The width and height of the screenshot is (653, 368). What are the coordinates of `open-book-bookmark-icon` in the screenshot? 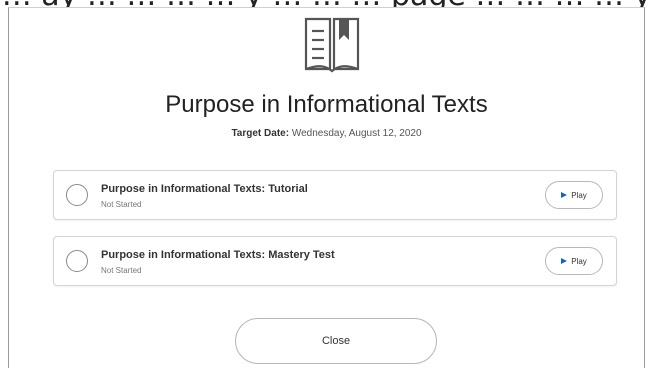 It's located at (332, 45).